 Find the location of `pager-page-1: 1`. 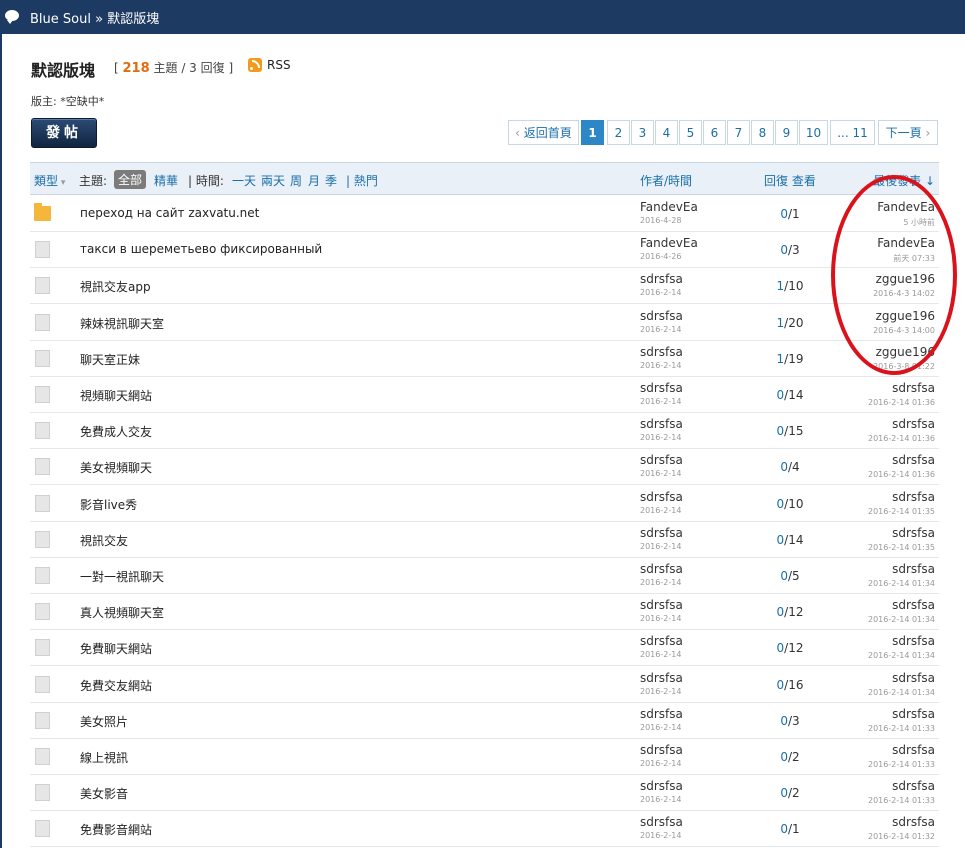

pager-page-1: 1 is located at coordinates (592, 132).